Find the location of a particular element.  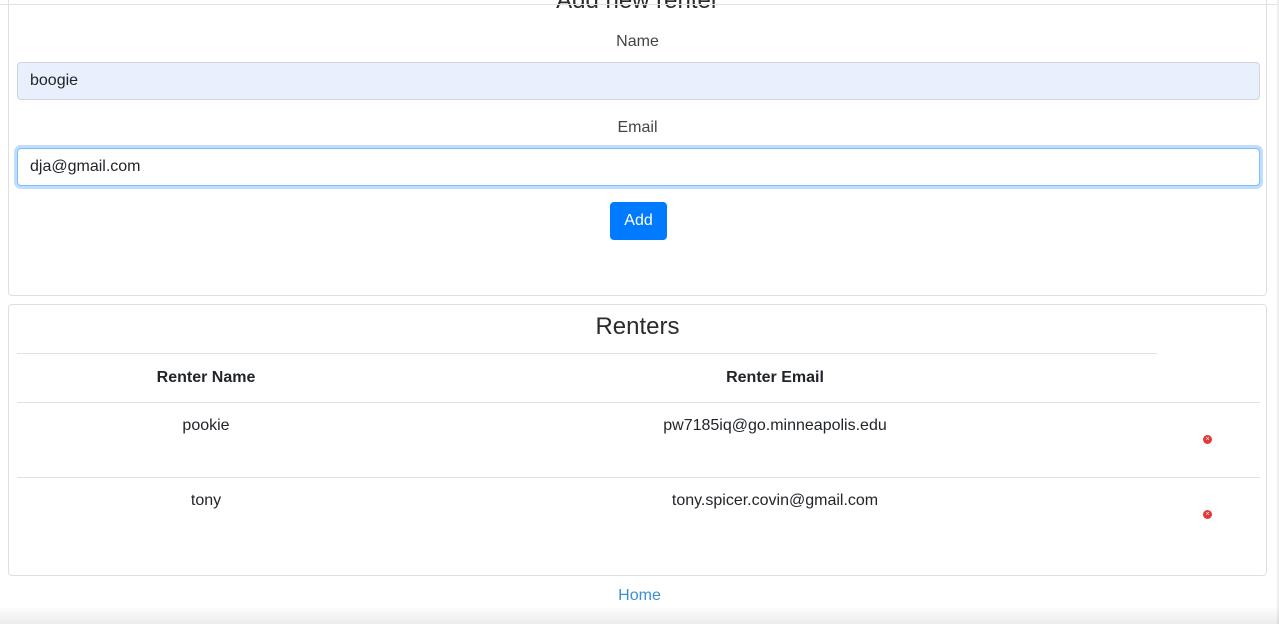

window-shadow is located at coordinates (639, 615).